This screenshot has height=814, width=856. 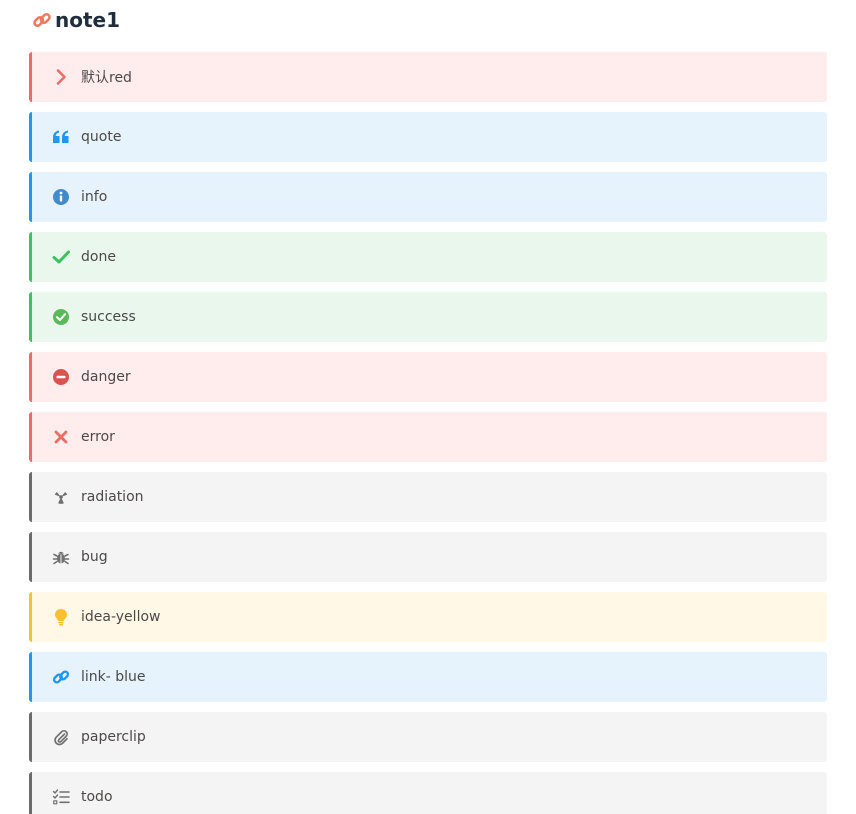 What do you see at coordinates (113, 677) in the screenshot?
I see `note-label: link- blue` at bounding box center [113, 677].